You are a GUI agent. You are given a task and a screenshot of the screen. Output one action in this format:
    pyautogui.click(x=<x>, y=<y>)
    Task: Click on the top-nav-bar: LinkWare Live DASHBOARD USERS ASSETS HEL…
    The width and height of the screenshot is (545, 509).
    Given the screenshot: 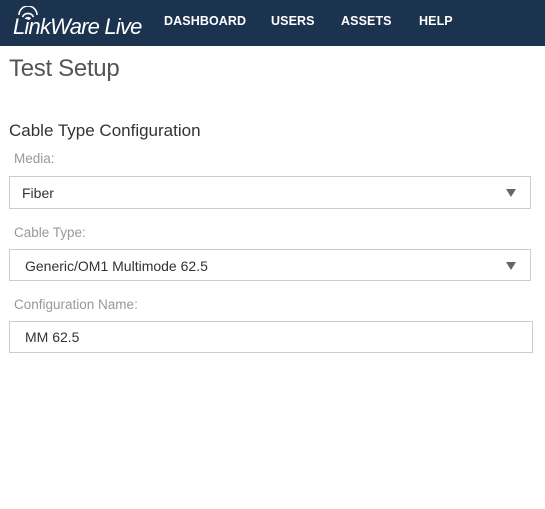 What is the action you would take?
    pyautogui.click(x=272, y=23)
    